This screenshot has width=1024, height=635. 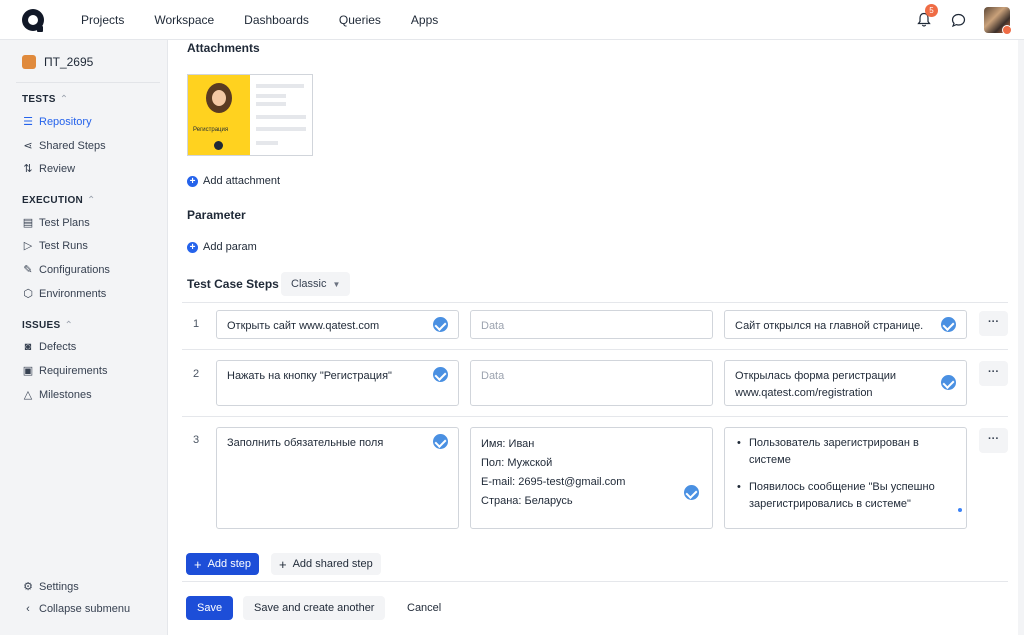 What do you see at coordinates (424, 20) in the screenshot?
I see `nav-apps: Apps` at bounding box center [424, 20].